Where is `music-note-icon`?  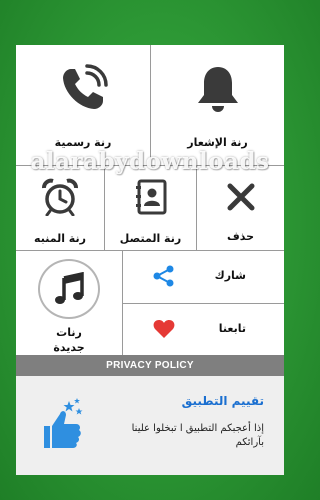
music-note-icon is located at coordinates (69, 289).